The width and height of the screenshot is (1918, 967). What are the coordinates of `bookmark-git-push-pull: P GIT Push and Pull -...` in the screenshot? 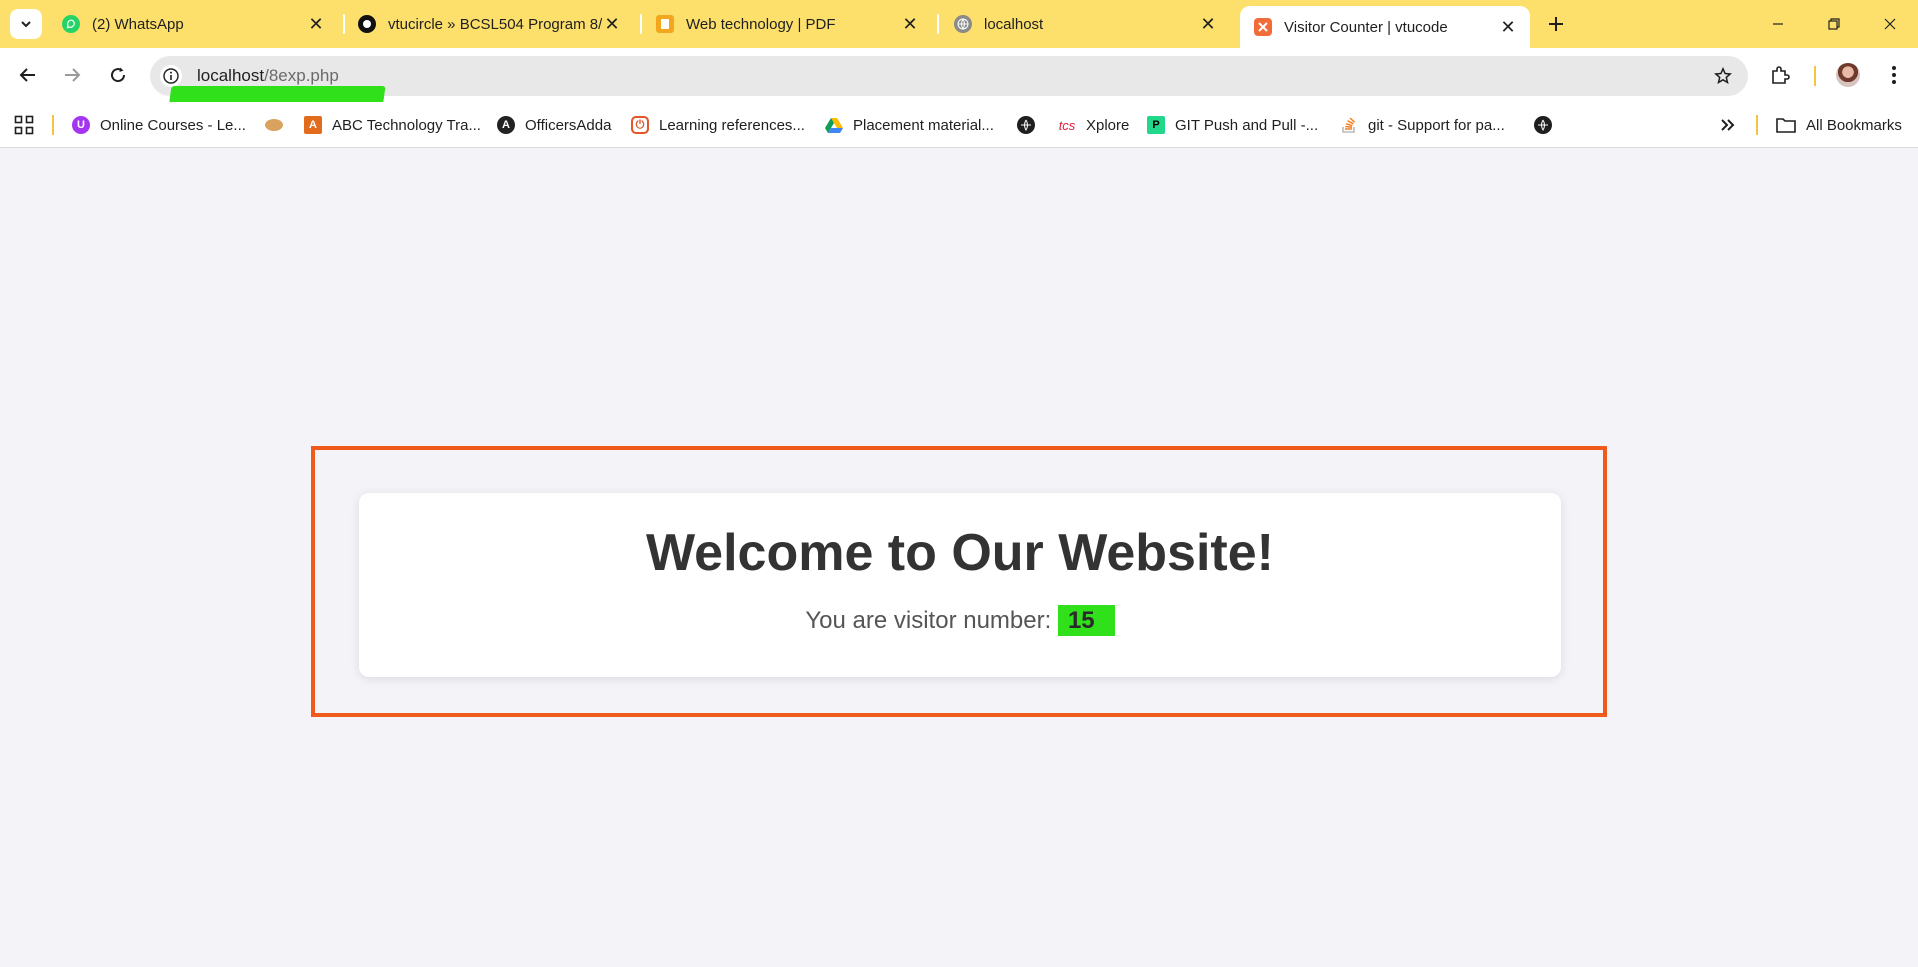 It's located at (1232, 125).